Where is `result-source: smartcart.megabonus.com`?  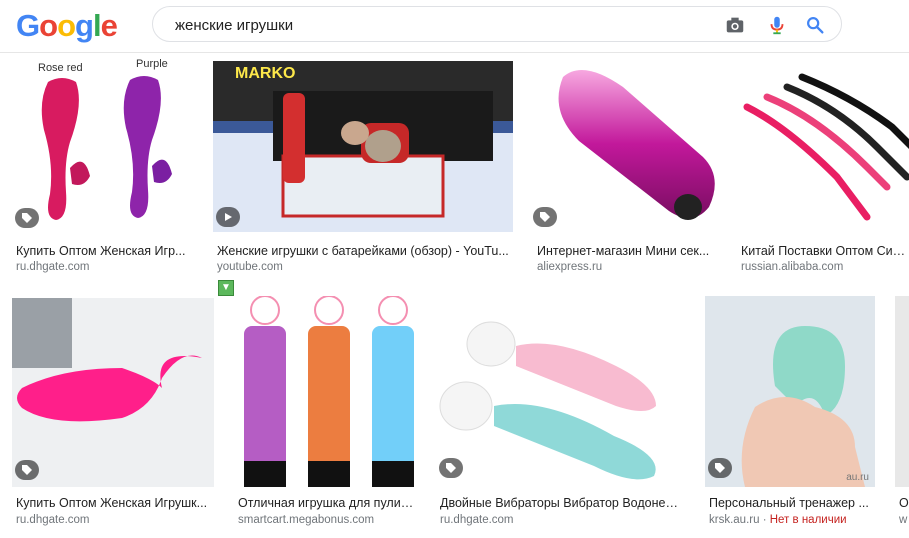
result-source: smartcart.megabonus.com is located at coordinates (306, 520).